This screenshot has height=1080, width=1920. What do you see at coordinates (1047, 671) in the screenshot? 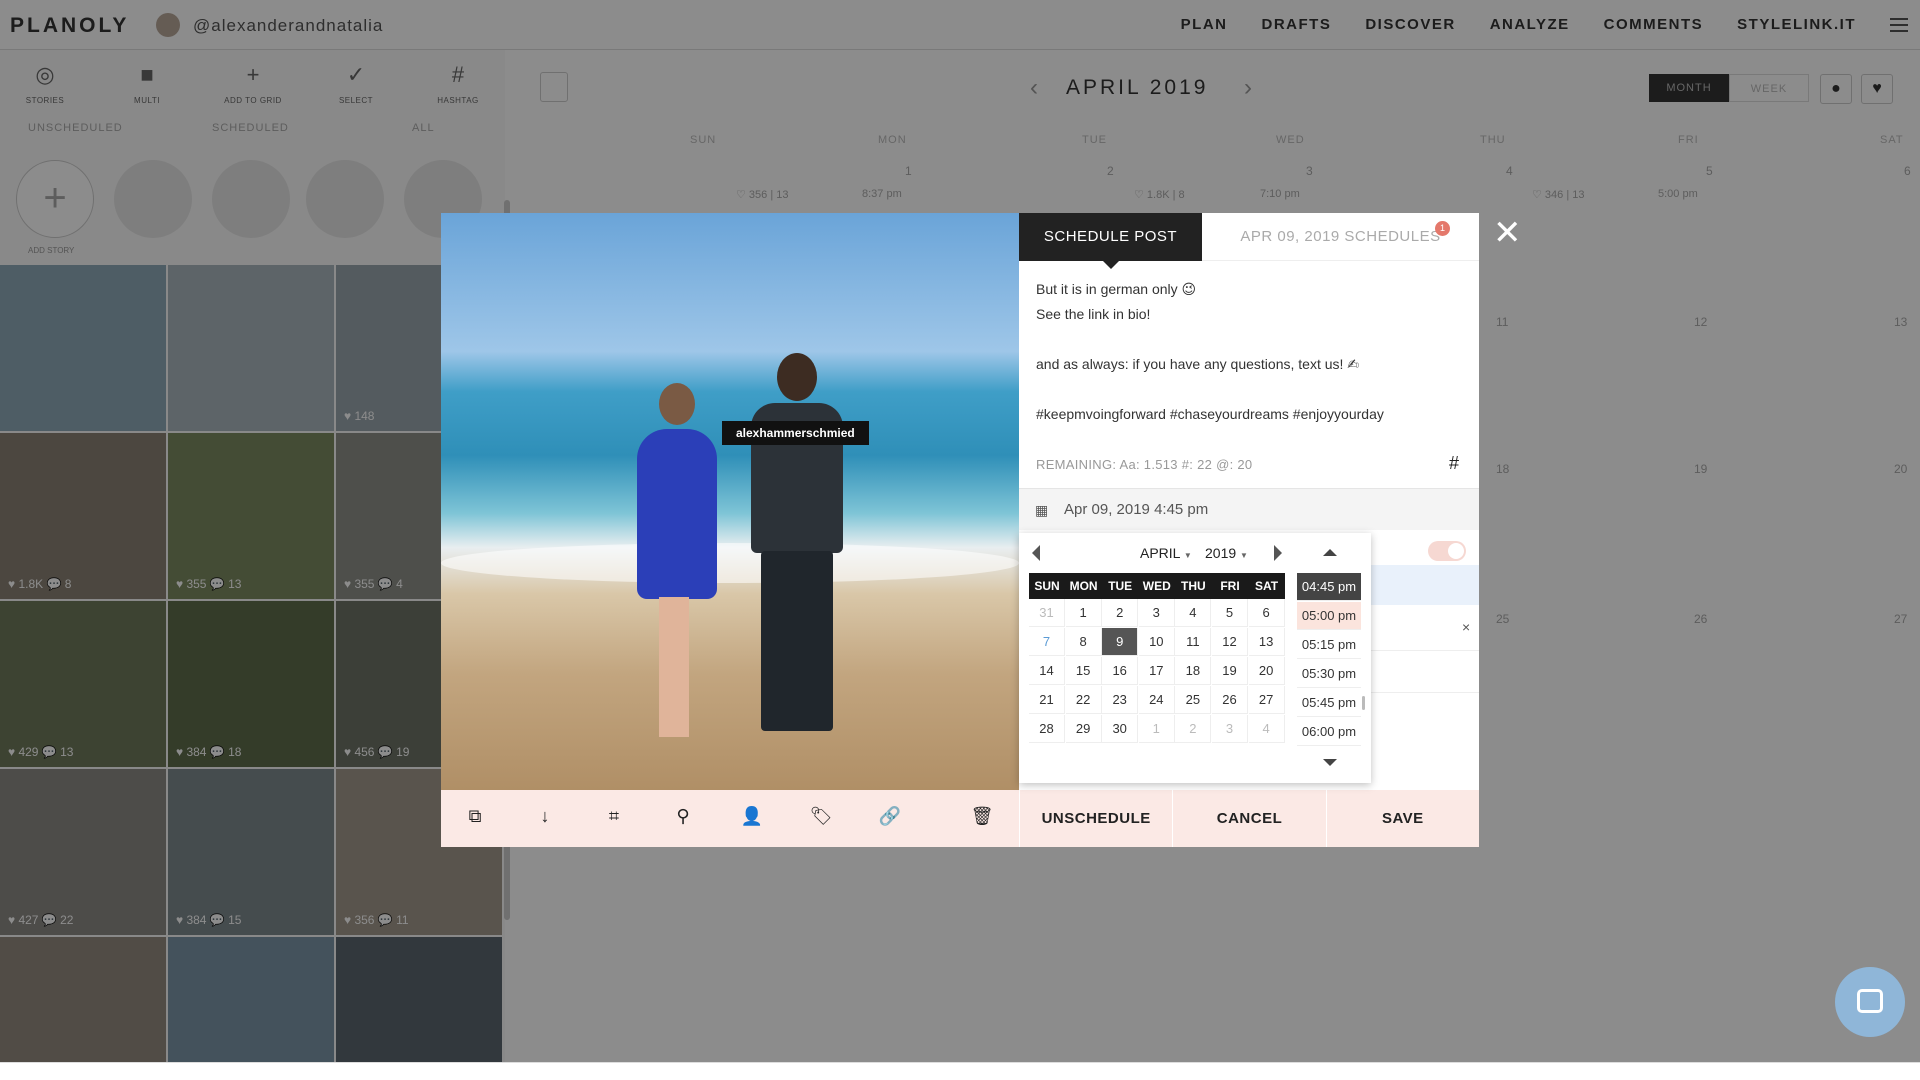
I see `picker-date-cell: 14` at bounding box center [1047, 671].